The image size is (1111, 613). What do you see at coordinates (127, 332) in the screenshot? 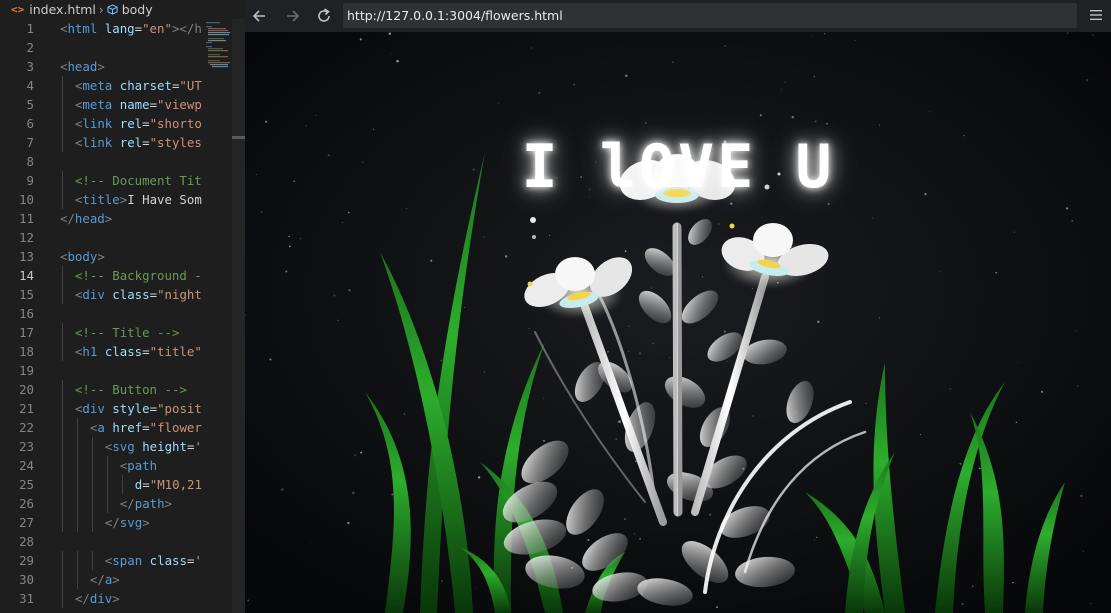
I see `code-line: <!-- Title -->` at bounding box center [127, 332].